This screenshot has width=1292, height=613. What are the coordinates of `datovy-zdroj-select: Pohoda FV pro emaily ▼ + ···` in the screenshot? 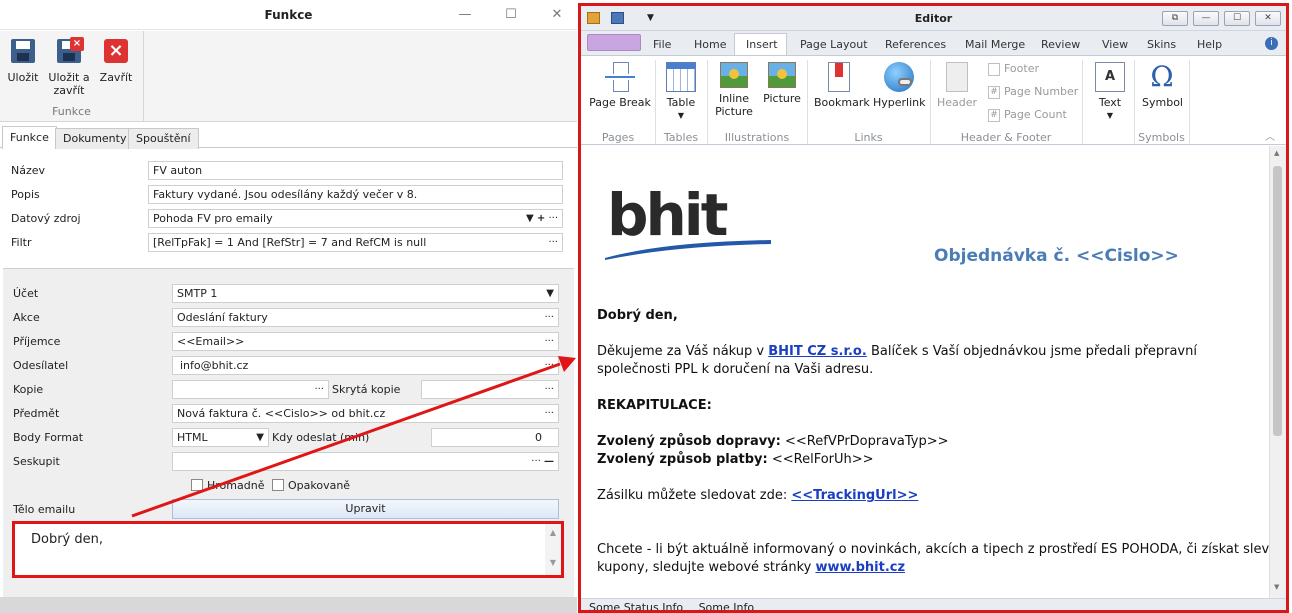 It's located at (355, 218).